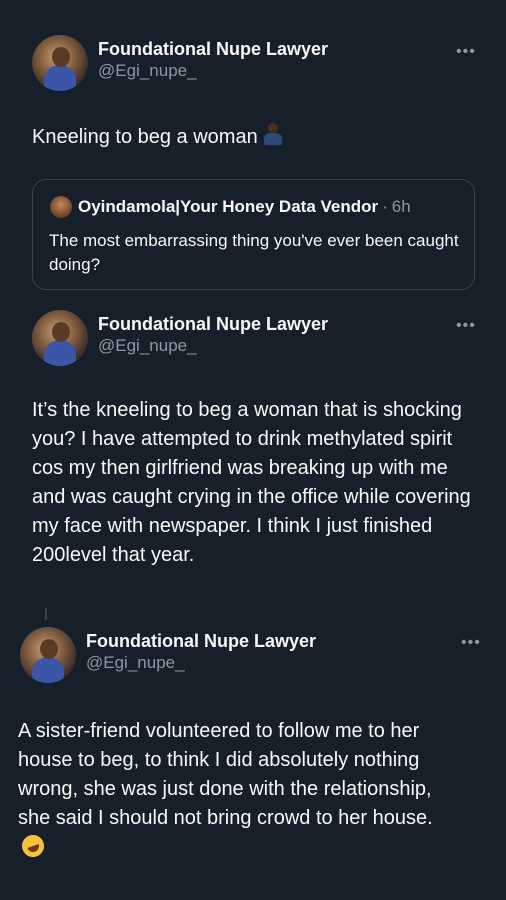 The width and height of the screenshot is (506, 900). I want to click on thread-connector, so click(46, 614).